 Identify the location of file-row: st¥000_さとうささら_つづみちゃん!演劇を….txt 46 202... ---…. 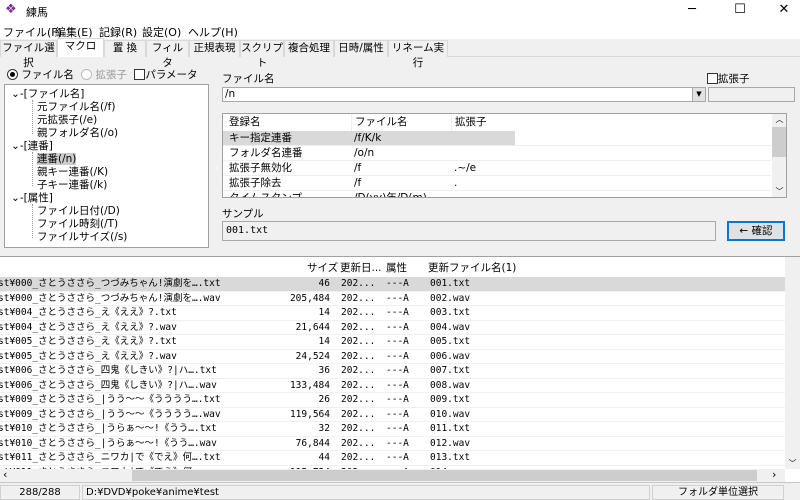
(392, 284).